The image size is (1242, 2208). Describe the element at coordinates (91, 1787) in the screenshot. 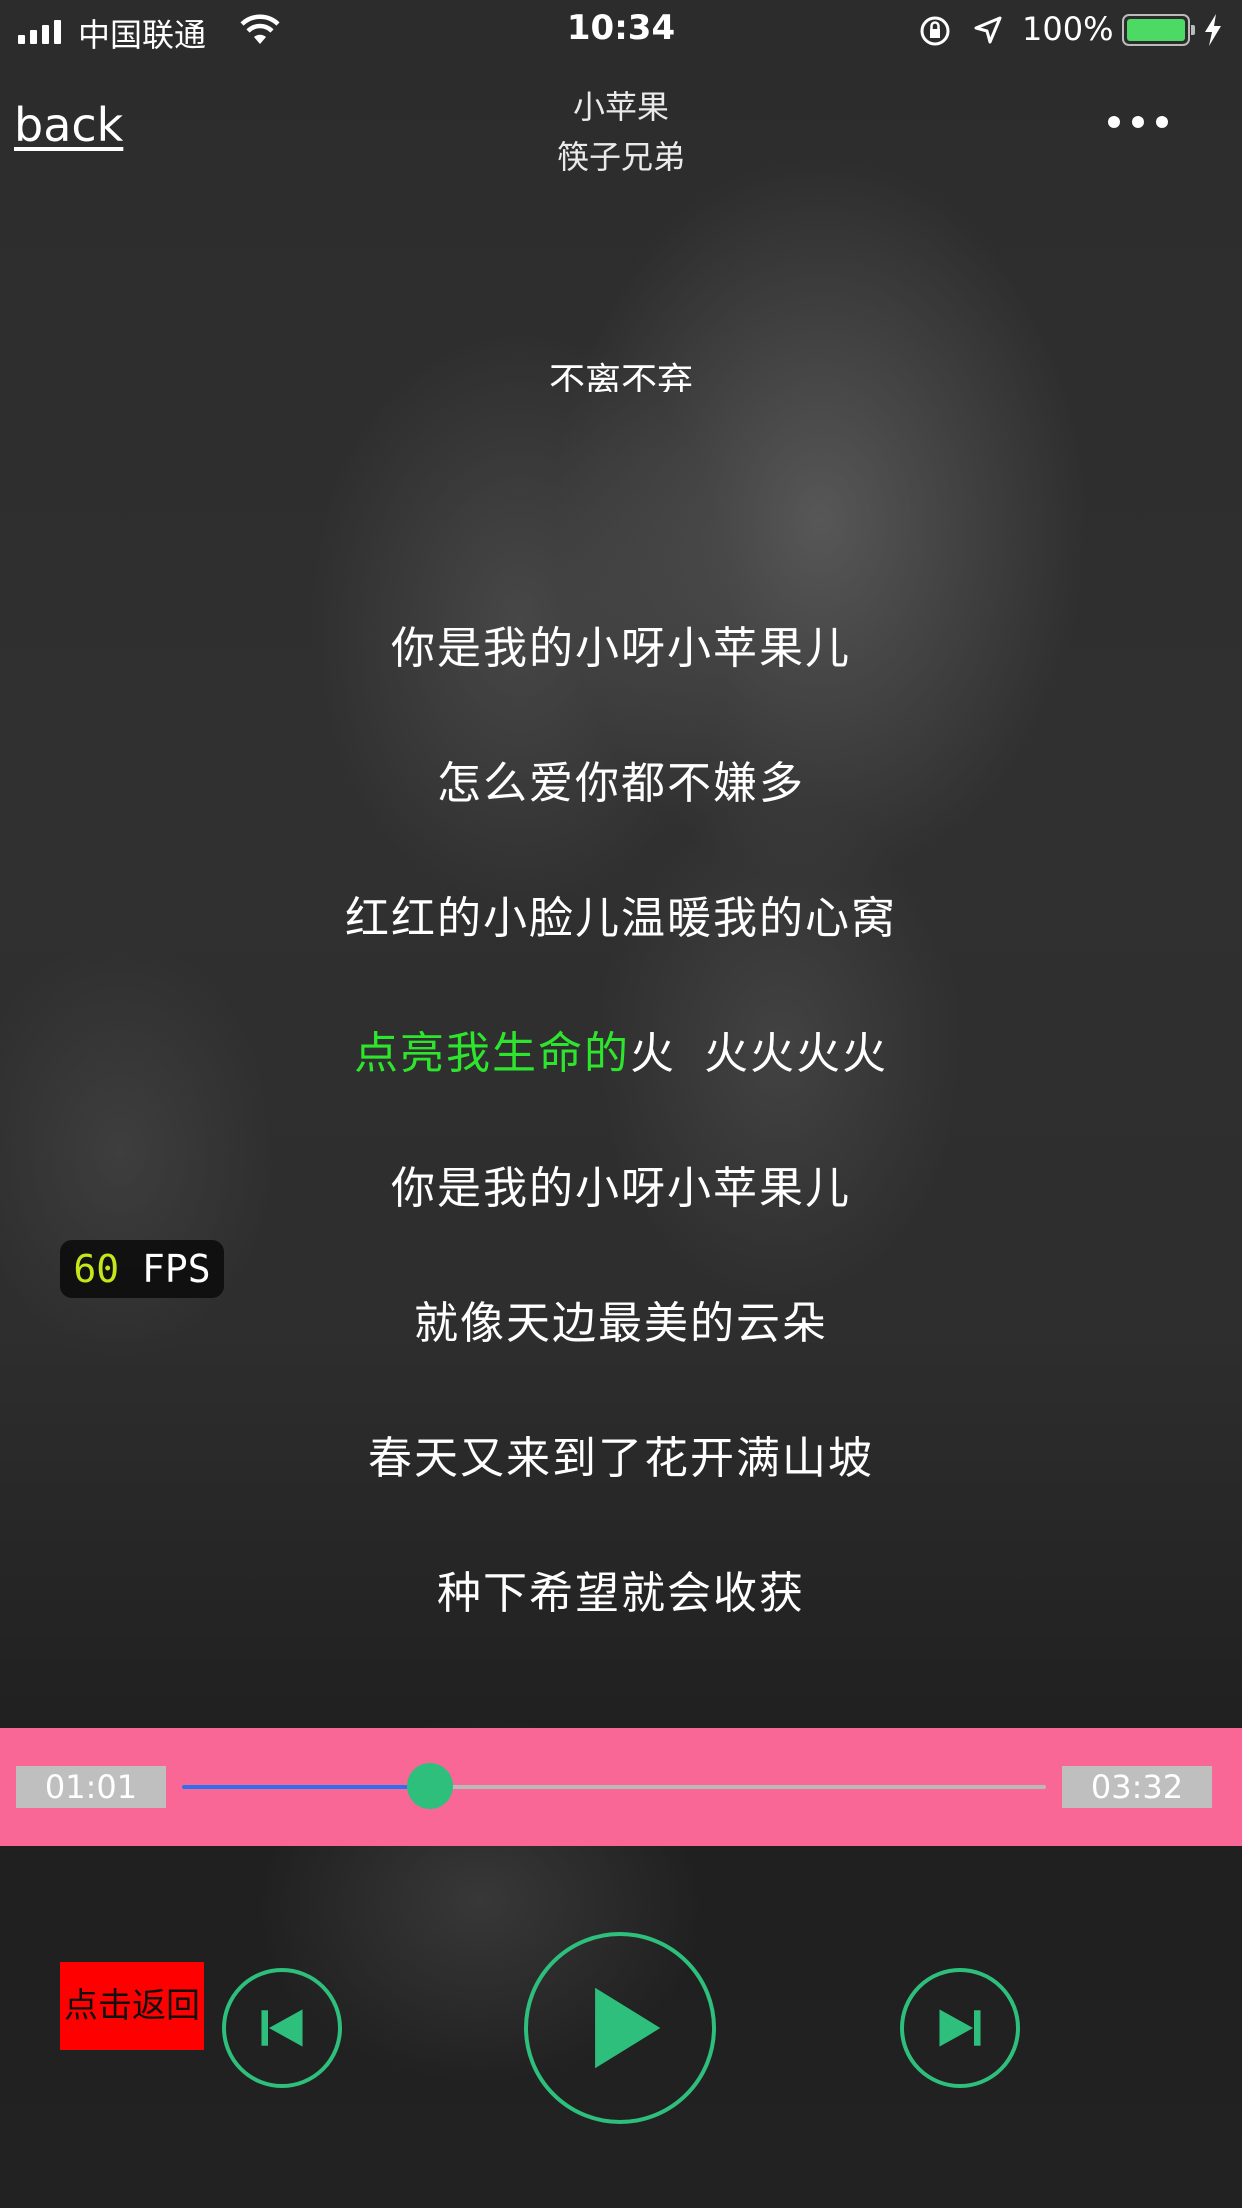

I see `current-time: 01:01` at that location.